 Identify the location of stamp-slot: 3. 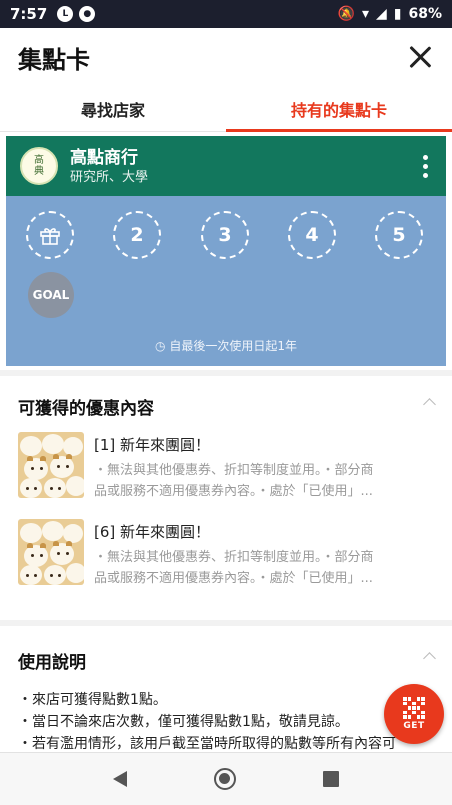
(225, 235).